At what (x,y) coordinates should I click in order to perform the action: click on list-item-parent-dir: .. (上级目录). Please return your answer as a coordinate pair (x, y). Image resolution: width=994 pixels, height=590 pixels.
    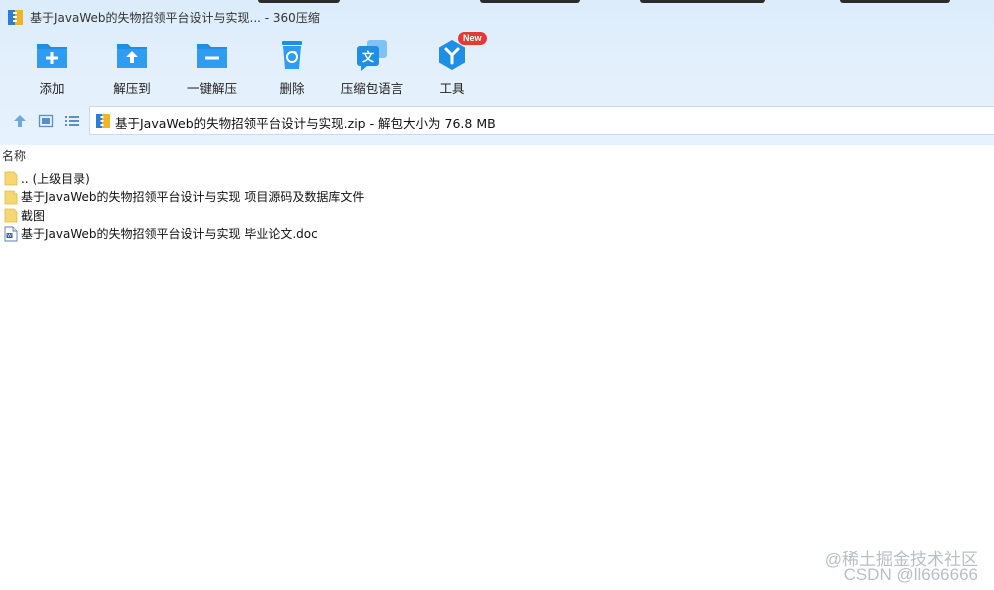
    Looking at the image, I should click on (182, 178).